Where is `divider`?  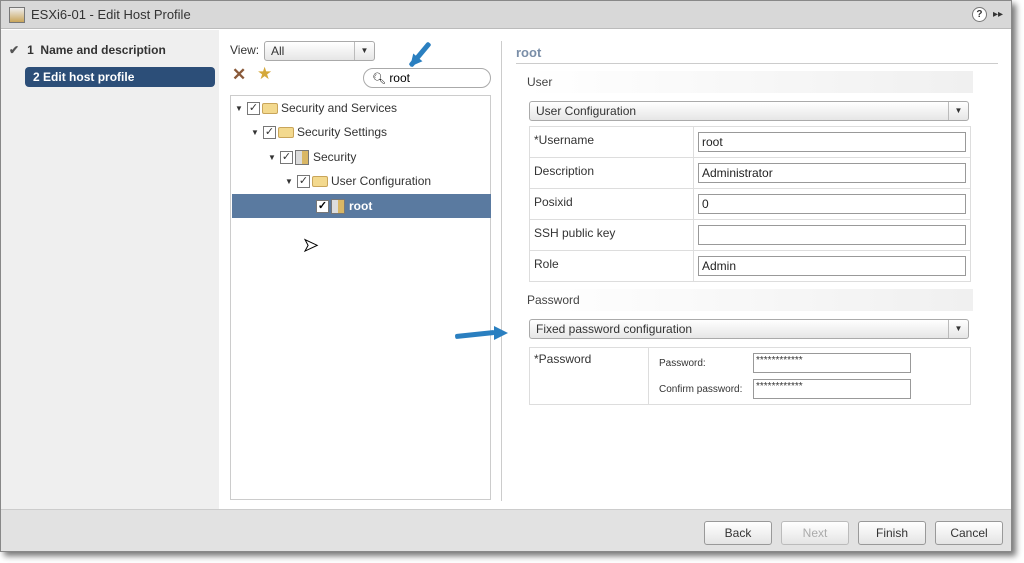 divider is located at coordinates (757, 63).